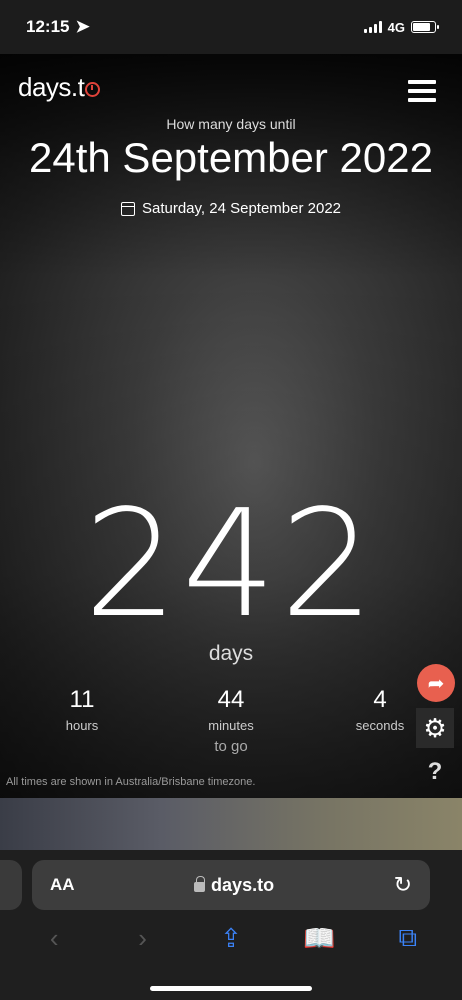 The height and width of the screenshot is (1000, 462). Describe the element at coordinates (372, 27) in the screenshot. I see `signal-icon` at that location.